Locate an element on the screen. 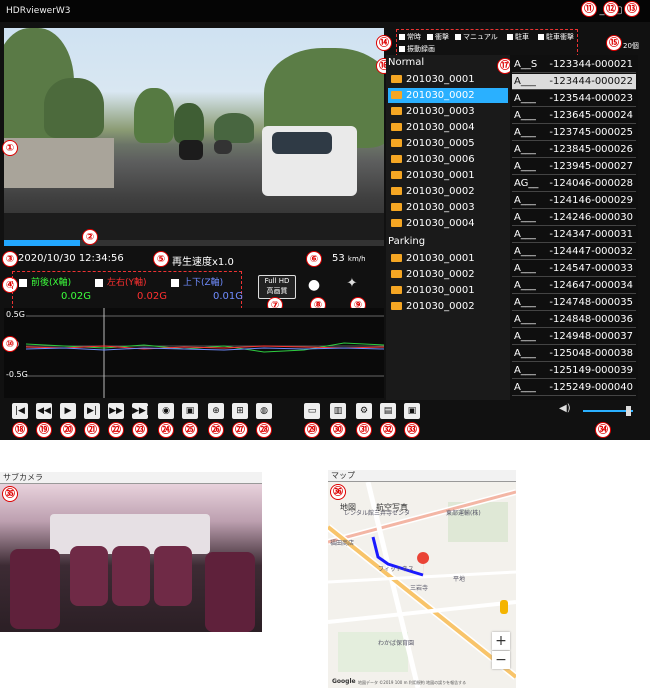 This screenshot has width=650, height=690. event-id-row: A___ -124246-000030 is located at coordinates (574, 218).